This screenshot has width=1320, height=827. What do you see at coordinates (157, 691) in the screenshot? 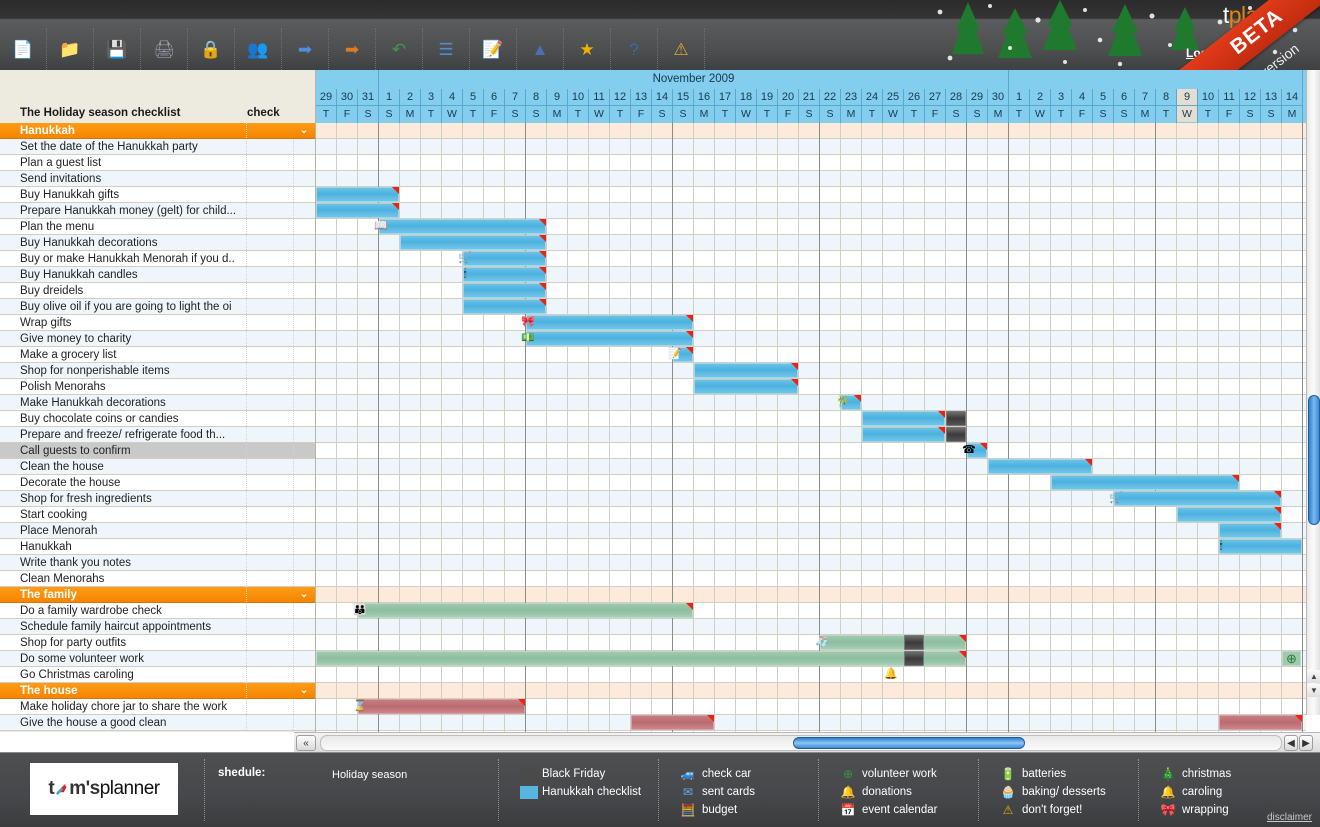
I see `task-group-header: The house ⌄` at bounding box center [157, 691].